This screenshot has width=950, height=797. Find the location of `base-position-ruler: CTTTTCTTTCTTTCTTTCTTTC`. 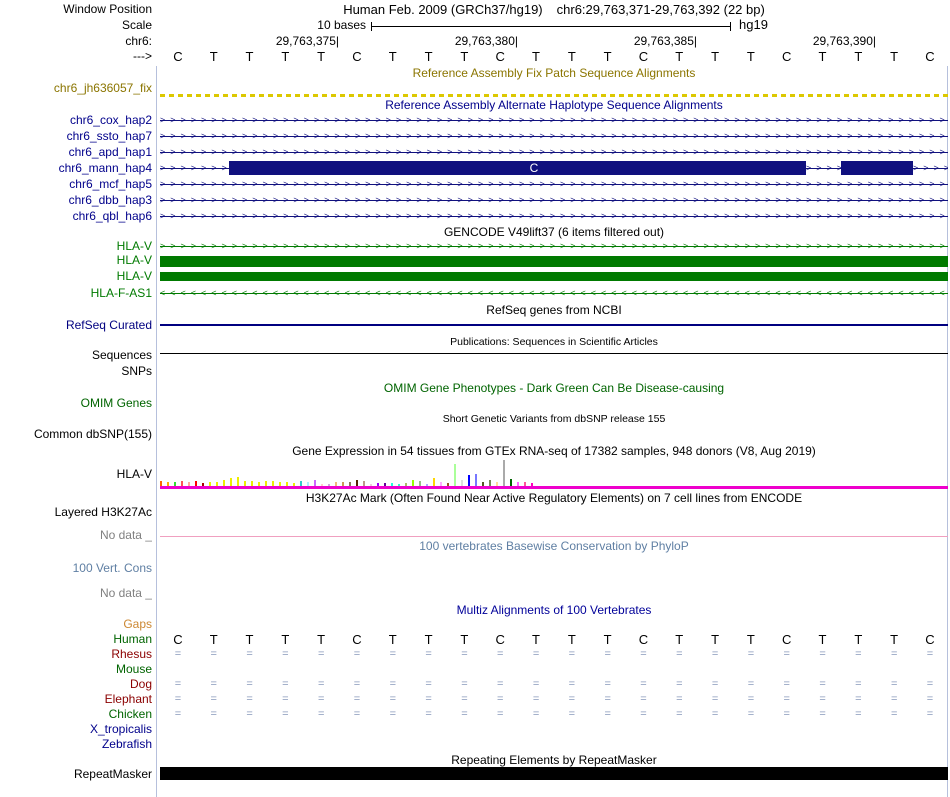

base-position-ruler: CTTTTCTTTCTTTCTTTCTTTC is located at coordinates (554, 56).